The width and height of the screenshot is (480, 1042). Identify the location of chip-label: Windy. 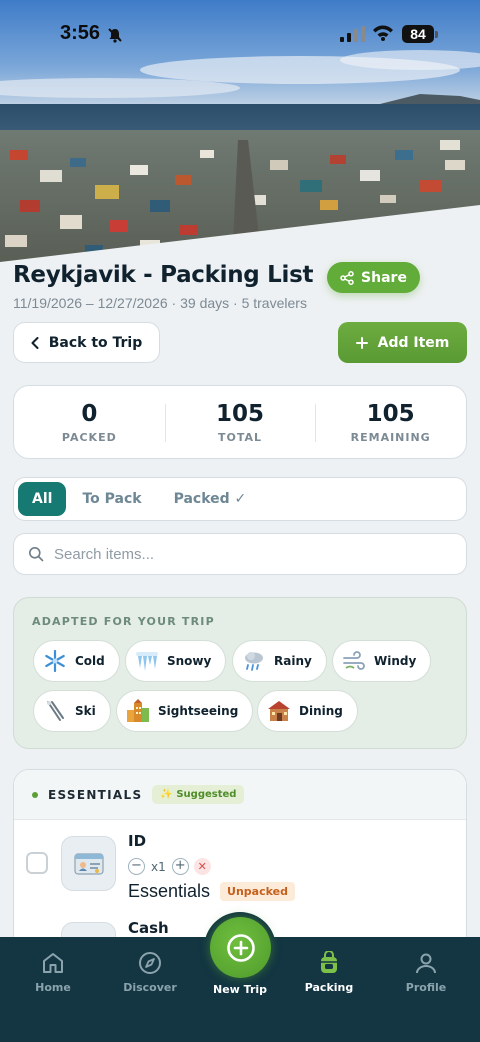
(395, 661).